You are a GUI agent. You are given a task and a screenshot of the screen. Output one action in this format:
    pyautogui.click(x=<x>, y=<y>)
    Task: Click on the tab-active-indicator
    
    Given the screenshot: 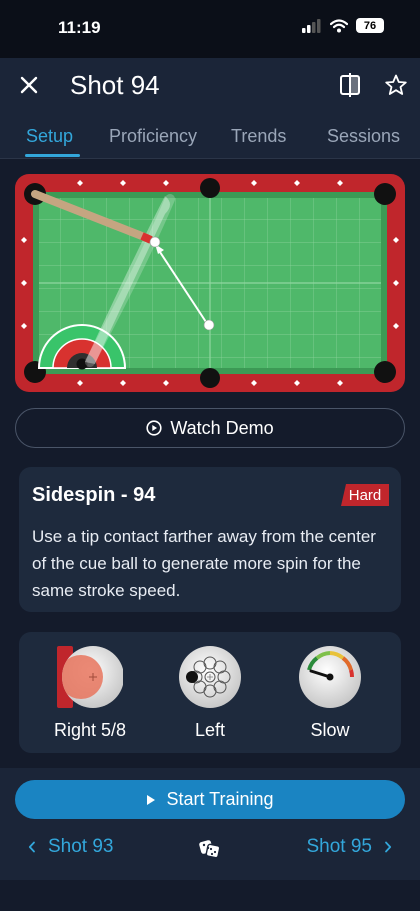 What is the action you would take?
    pyautogui.click(x=52, y=155)
    